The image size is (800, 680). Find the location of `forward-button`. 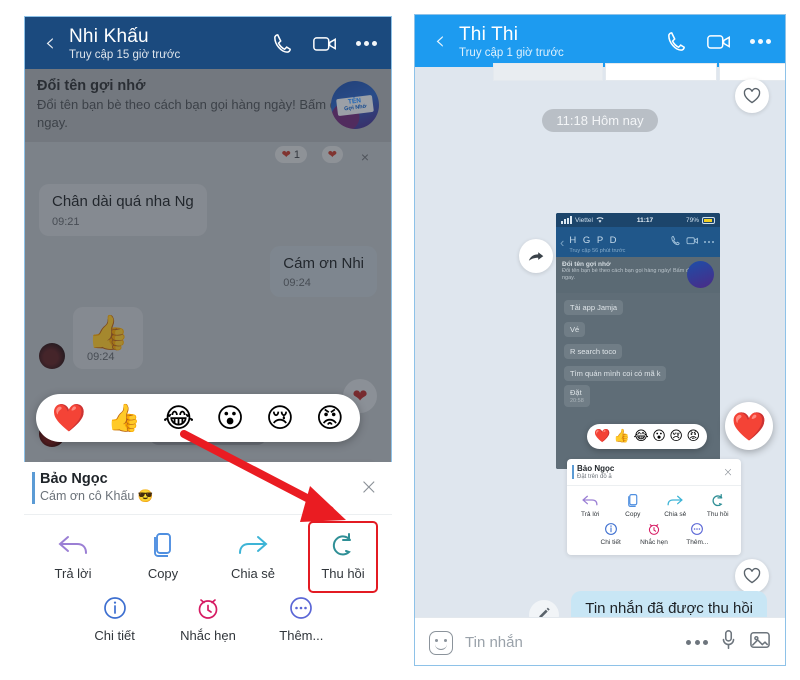

forward-button is located at coordinates (536, 256).